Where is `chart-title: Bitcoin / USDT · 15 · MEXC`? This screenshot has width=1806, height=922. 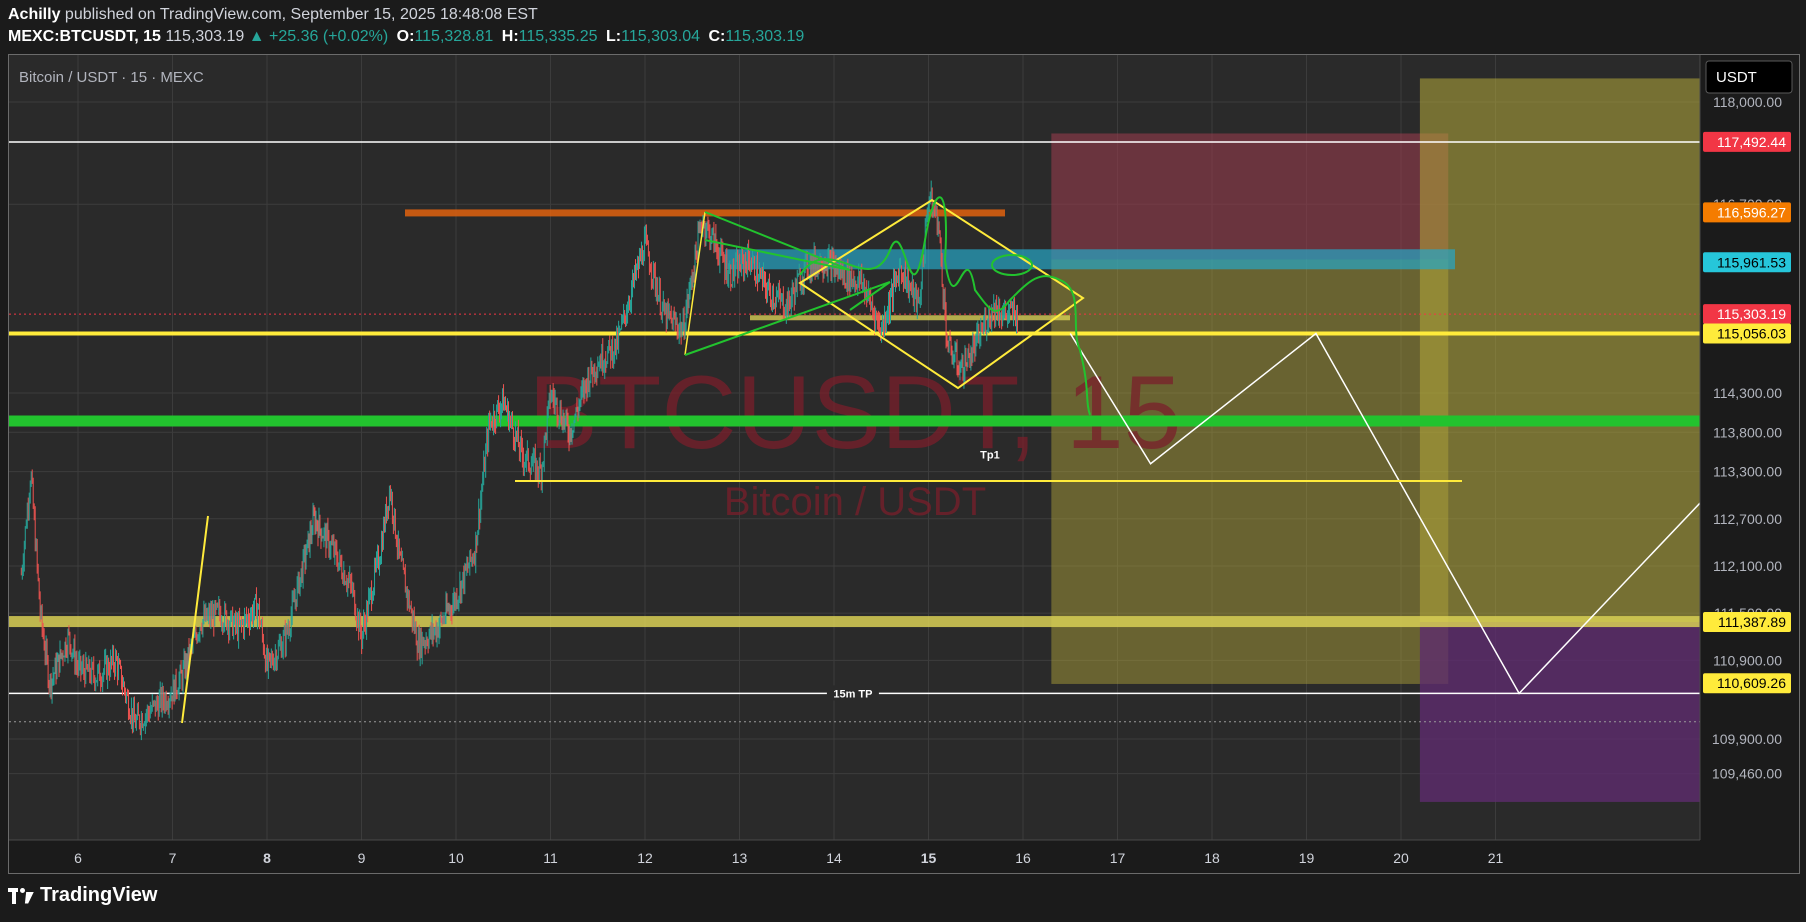 chart-title: Bitcoin / USDT · 15 · MEXC is located at coordinates (111, 77).